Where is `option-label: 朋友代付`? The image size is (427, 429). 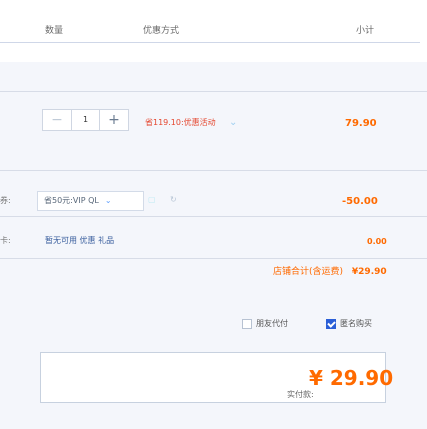
option-label: 朋友代付 is located at coordinates (272, 324).